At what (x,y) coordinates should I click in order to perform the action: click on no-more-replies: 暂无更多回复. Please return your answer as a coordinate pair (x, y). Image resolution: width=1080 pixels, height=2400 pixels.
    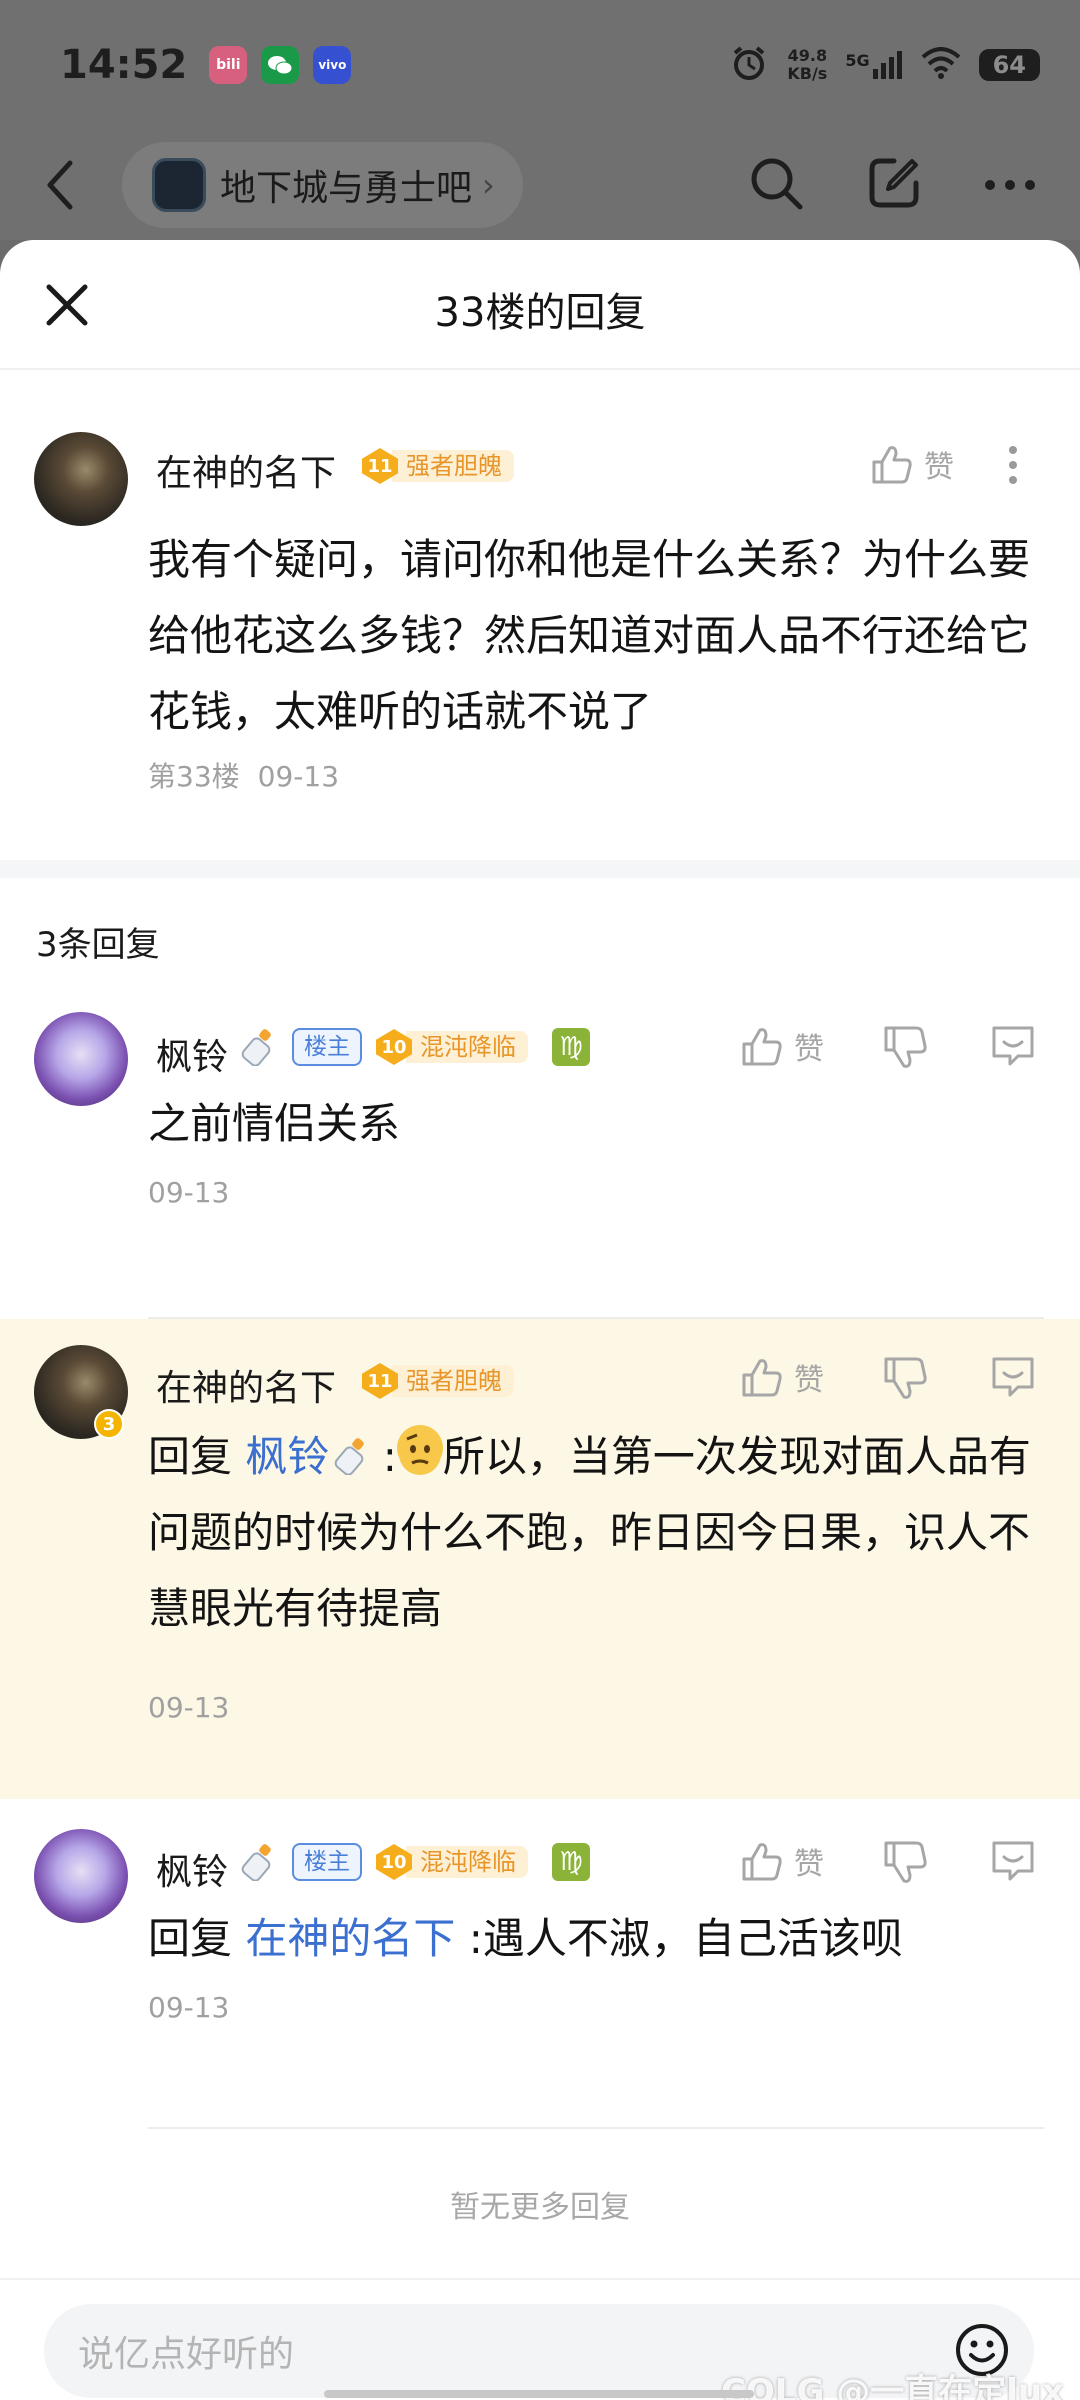
    Looking at the image, I should click on (540, 2207).